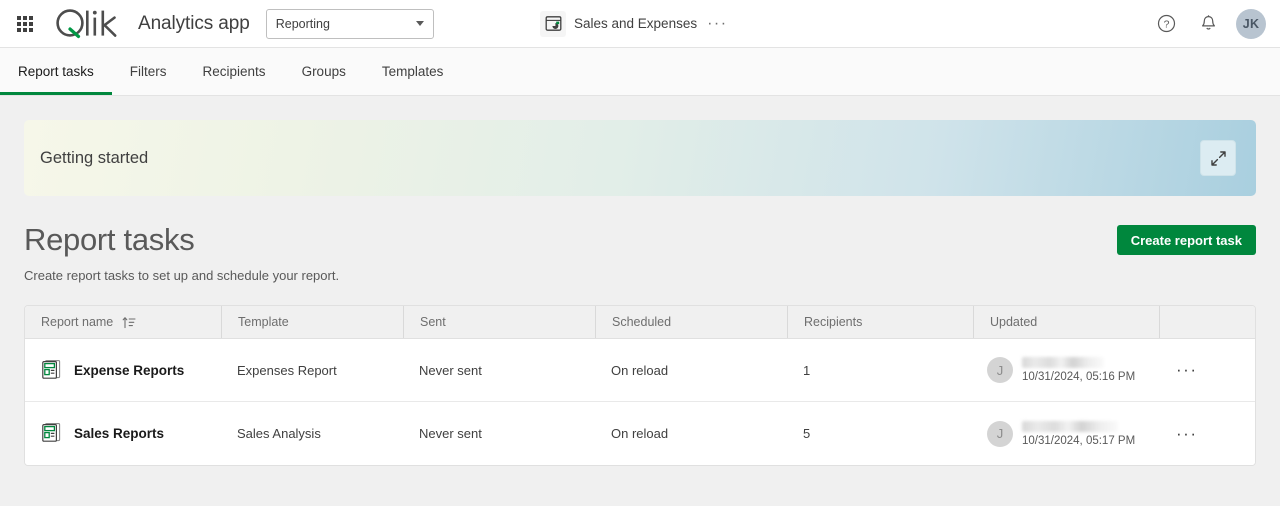 The image size is (1280, 506). What do you see at coordinates (691, 322) in the screenshot?
I see `column-header-scheduled: Scheduled` at bounding box center [691, 322].